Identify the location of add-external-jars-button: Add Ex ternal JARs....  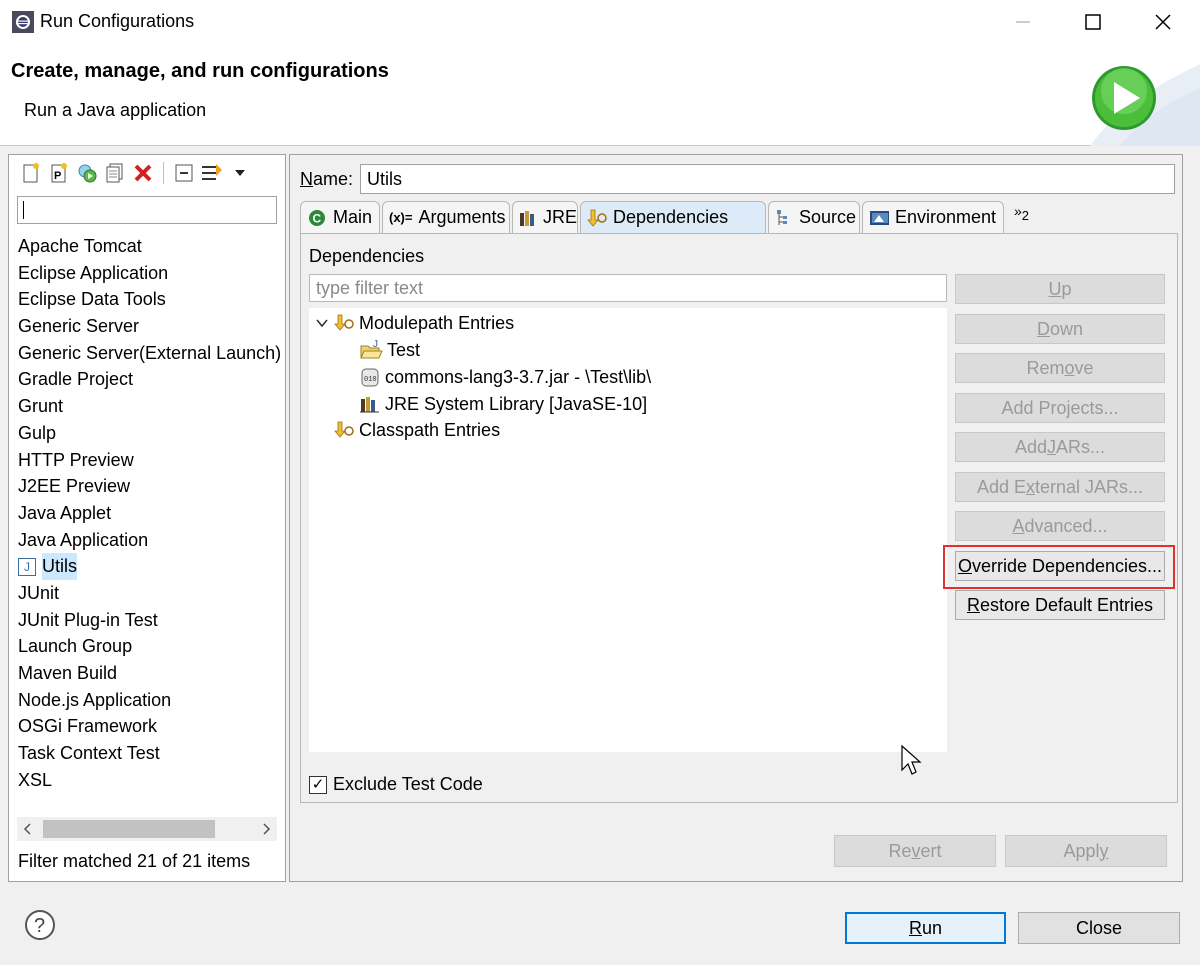
(1060, 487).